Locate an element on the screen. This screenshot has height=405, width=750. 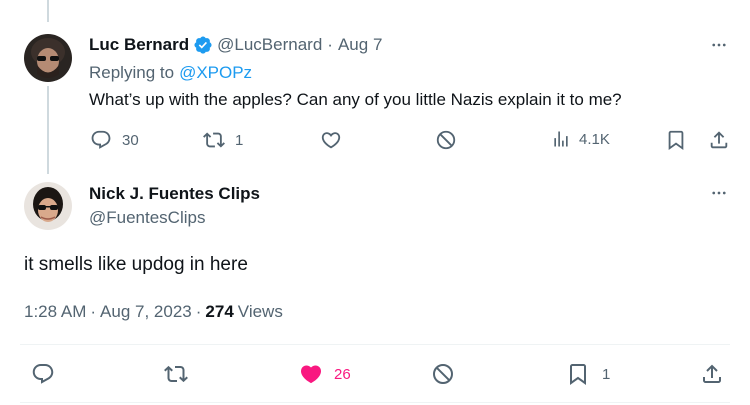
reply-repost-button: 1 is located at coordinates (223, 140).